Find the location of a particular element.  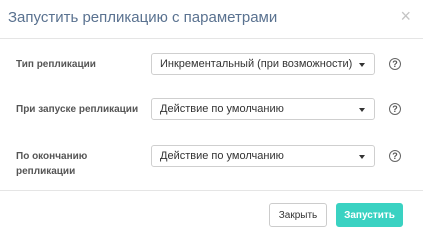

on-finish-select: Действие по умолчанию is located at coordinates (263, 156).